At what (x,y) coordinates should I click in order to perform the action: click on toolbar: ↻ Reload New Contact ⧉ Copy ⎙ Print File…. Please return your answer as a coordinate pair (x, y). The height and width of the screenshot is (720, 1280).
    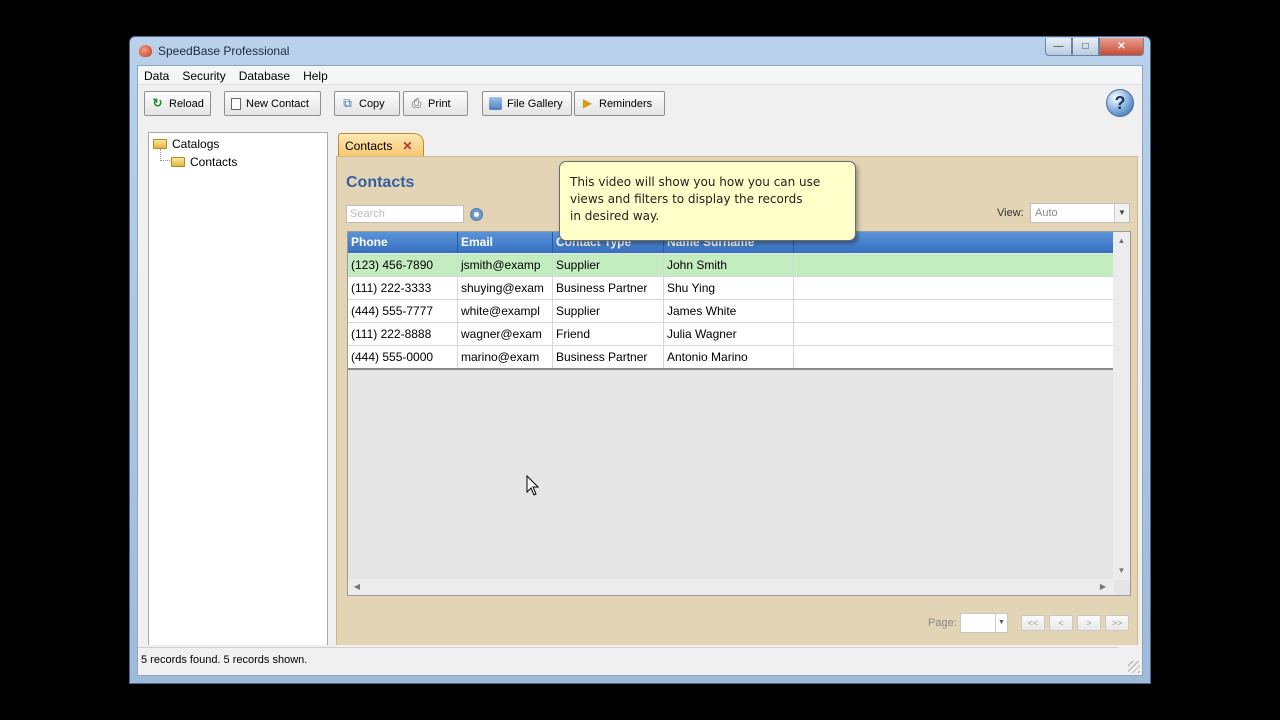
    Looking at the image, I should click on (640, 104).